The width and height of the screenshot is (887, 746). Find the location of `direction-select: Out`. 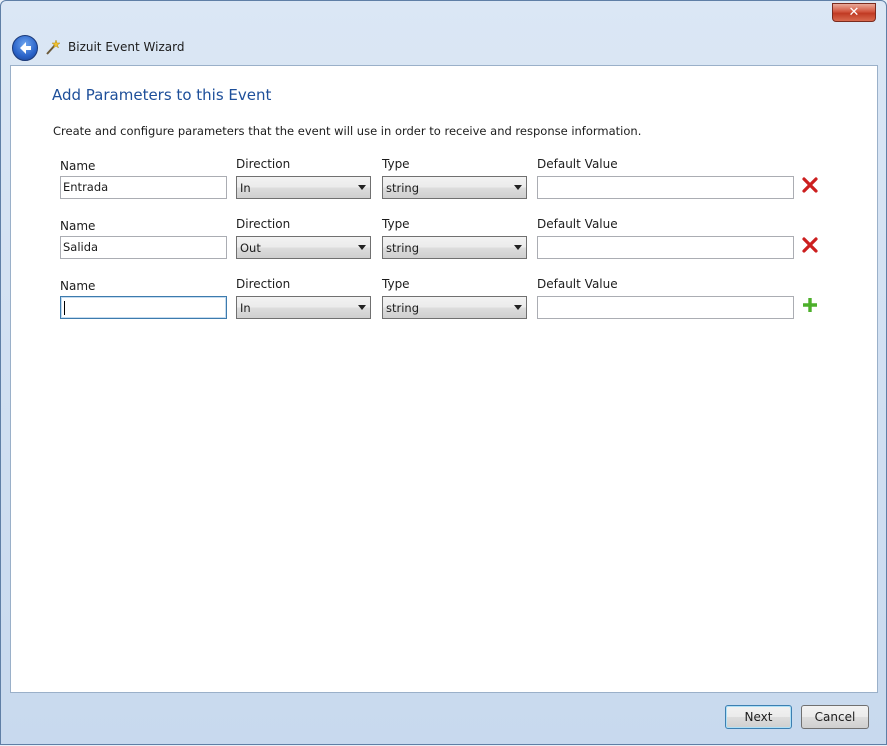

direction-select: Out is located at coordinates (303, 247).